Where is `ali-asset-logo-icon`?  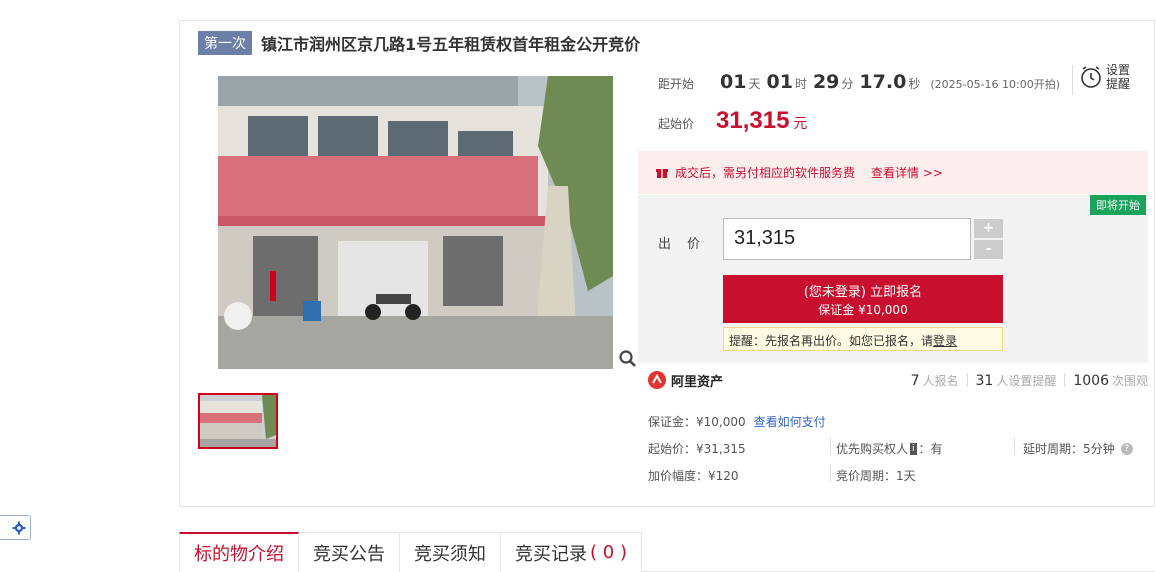
ali-asset-logo-icon is located at coordinates (657, 380).